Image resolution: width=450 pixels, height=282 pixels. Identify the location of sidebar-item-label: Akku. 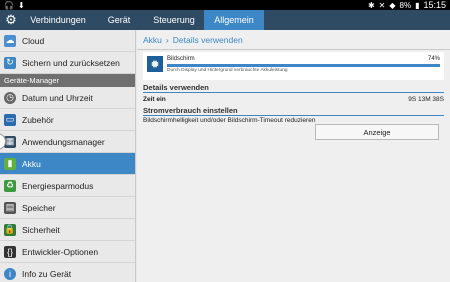
(31, 163).